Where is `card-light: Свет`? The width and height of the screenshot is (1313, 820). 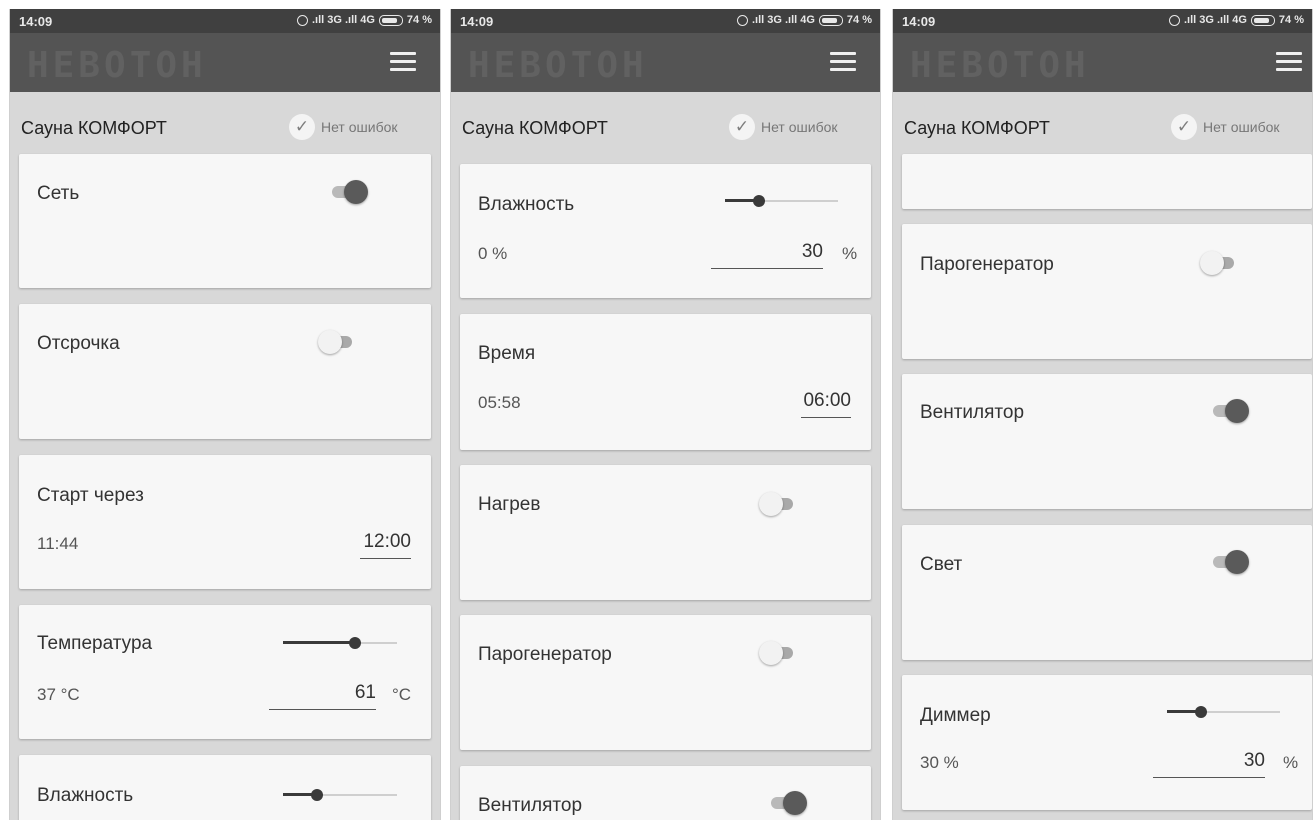 card-light: Свет is located at coordinates (1107, 592).